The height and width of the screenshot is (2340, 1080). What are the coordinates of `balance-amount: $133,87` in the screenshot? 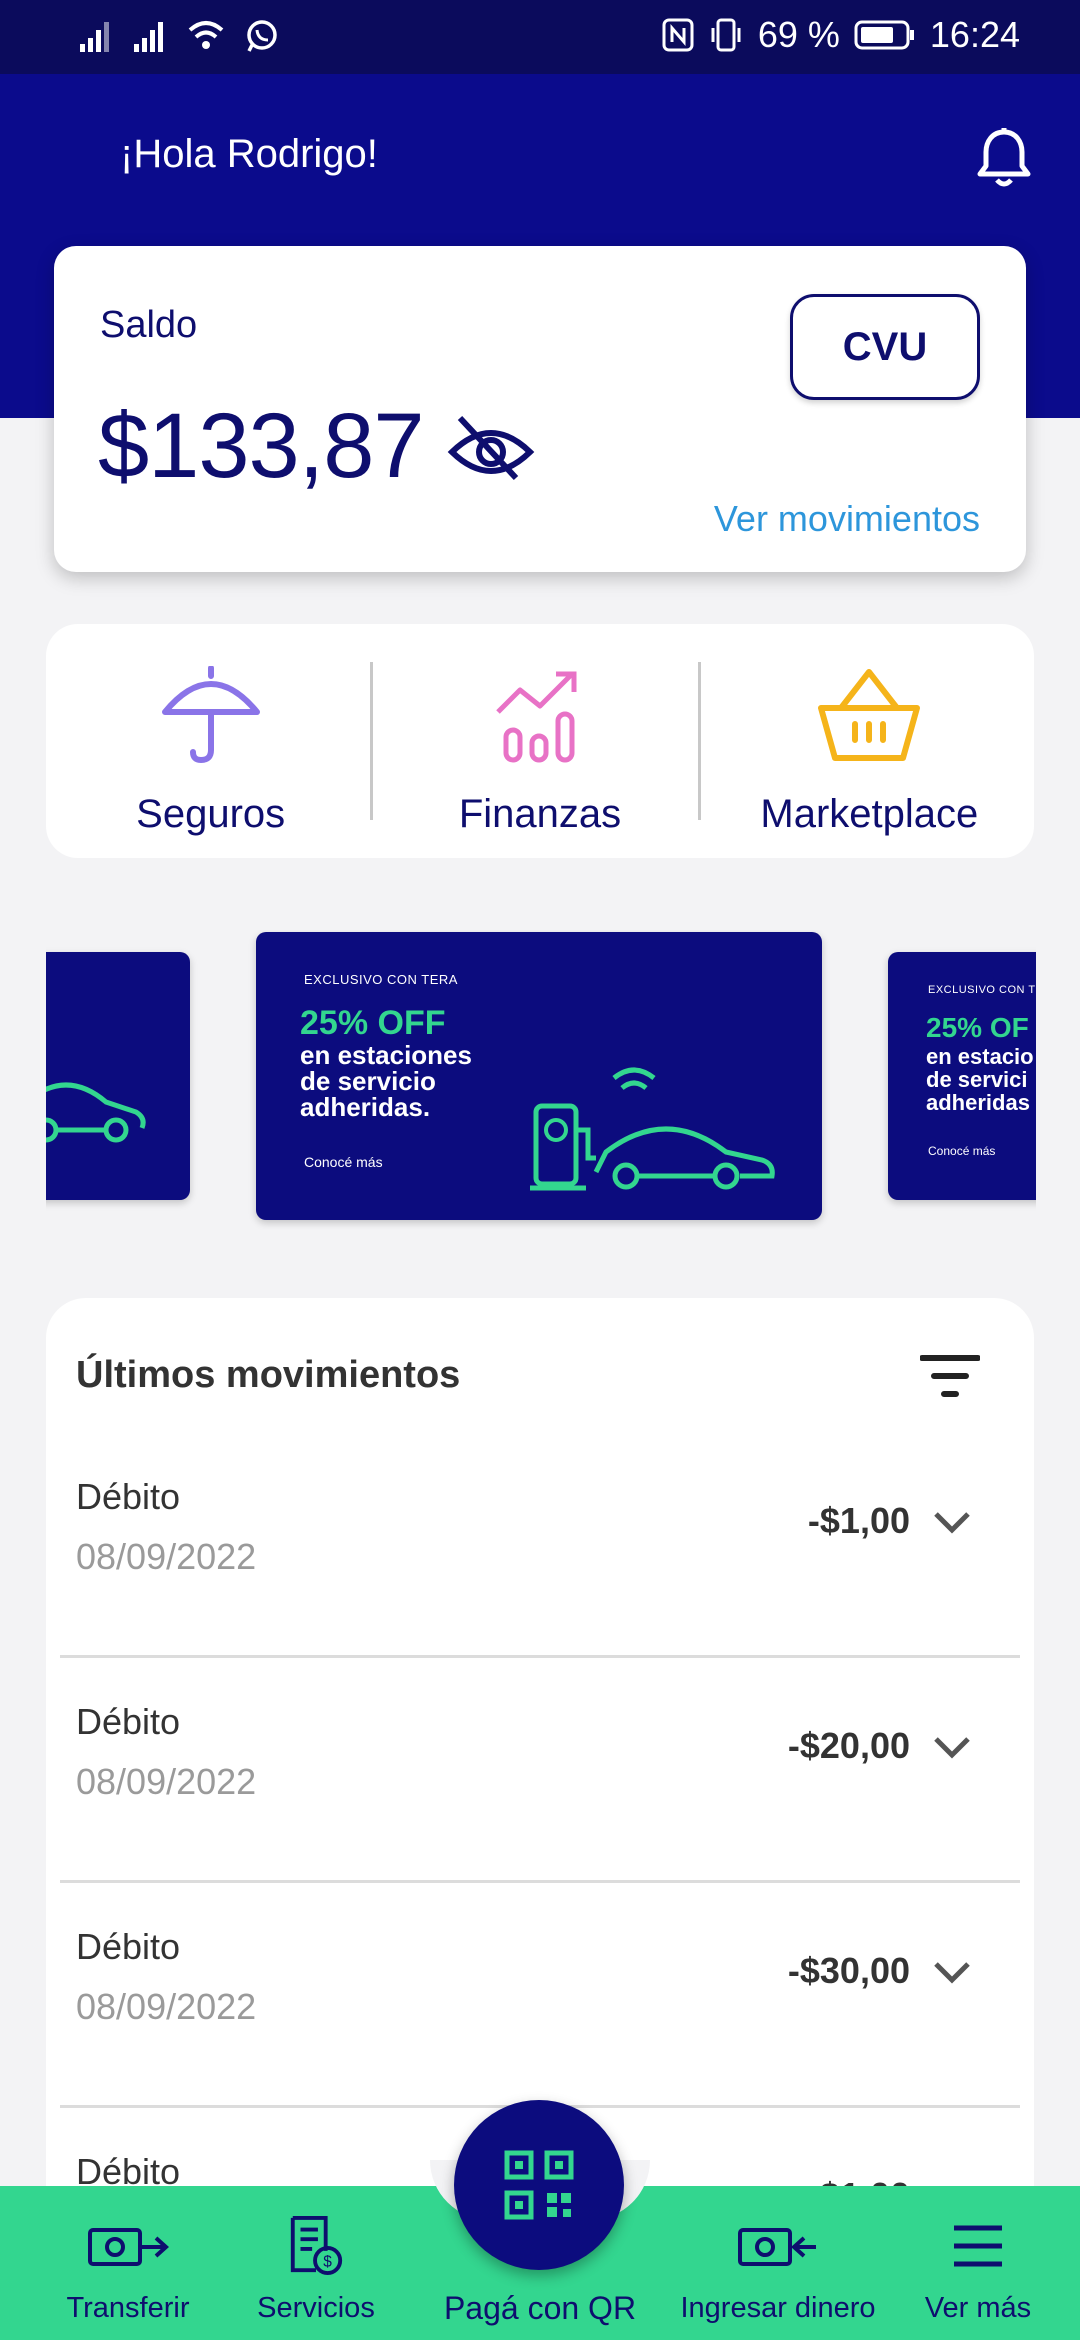 It's located at (261, 446).